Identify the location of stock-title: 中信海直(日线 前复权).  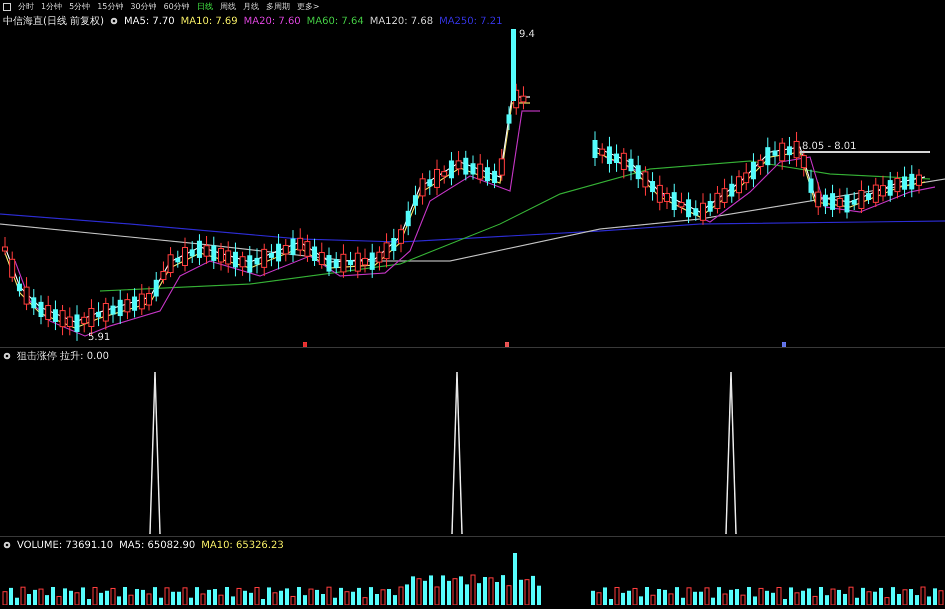
(53, 21).